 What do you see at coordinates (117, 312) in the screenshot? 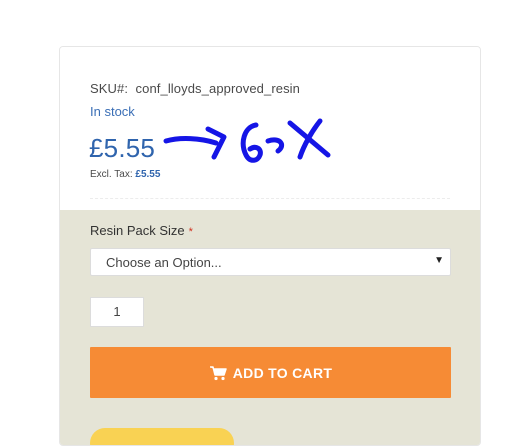
I see `quantity-input: 1` at bounding box center [117, 312].